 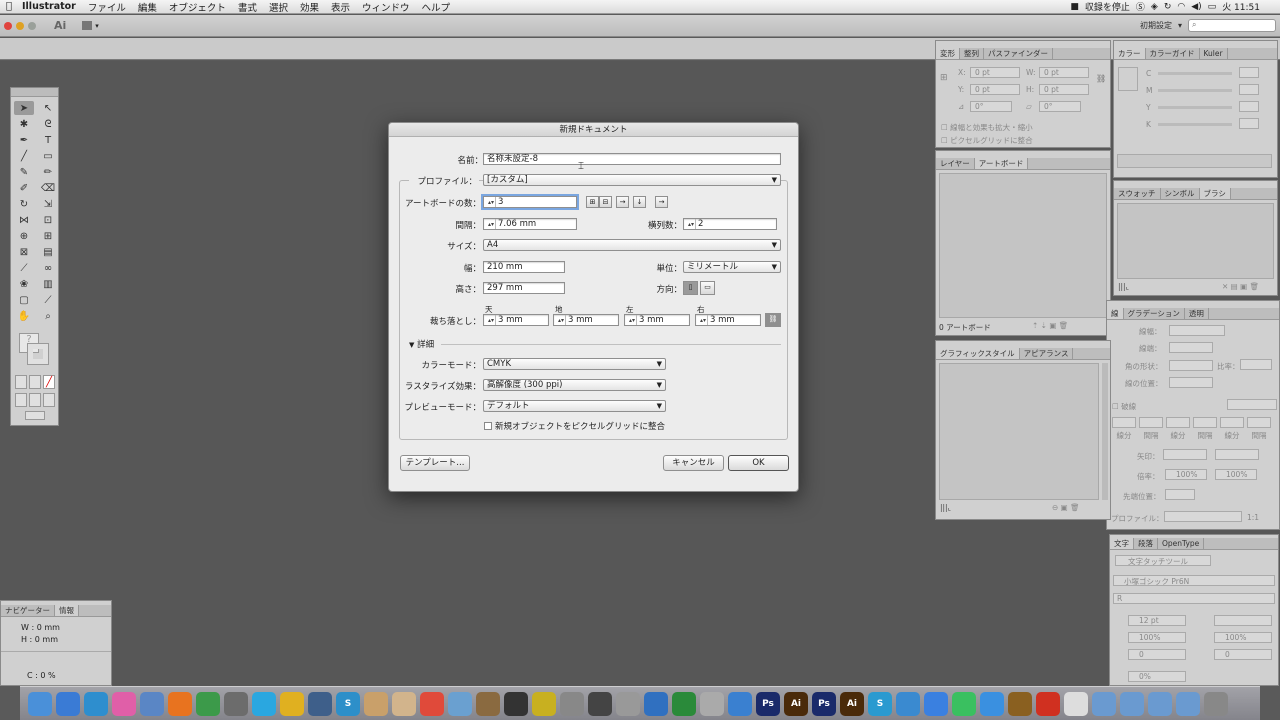 I want to click on dock-star-icon, so click(x=544, y=703).